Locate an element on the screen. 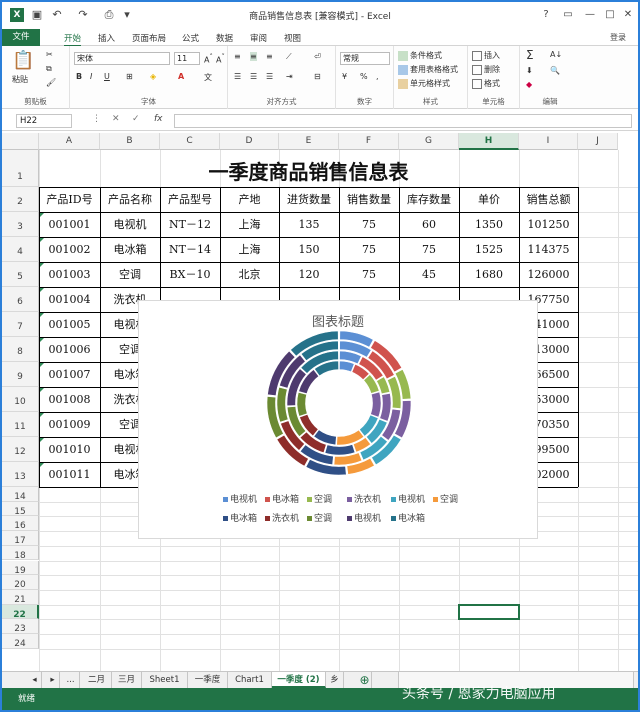 This screenshot has width=640, height=712. table-cell: 001006 is located at coordinates (69, 349).